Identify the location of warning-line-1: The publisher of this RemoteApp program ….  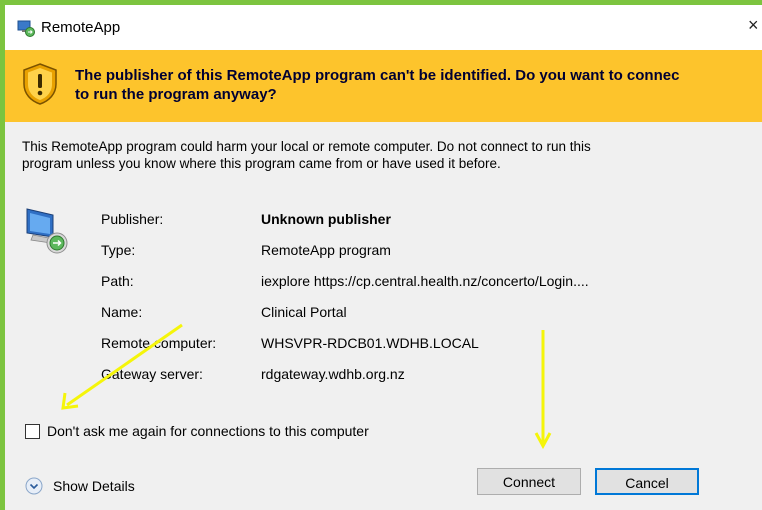
(377, 75).